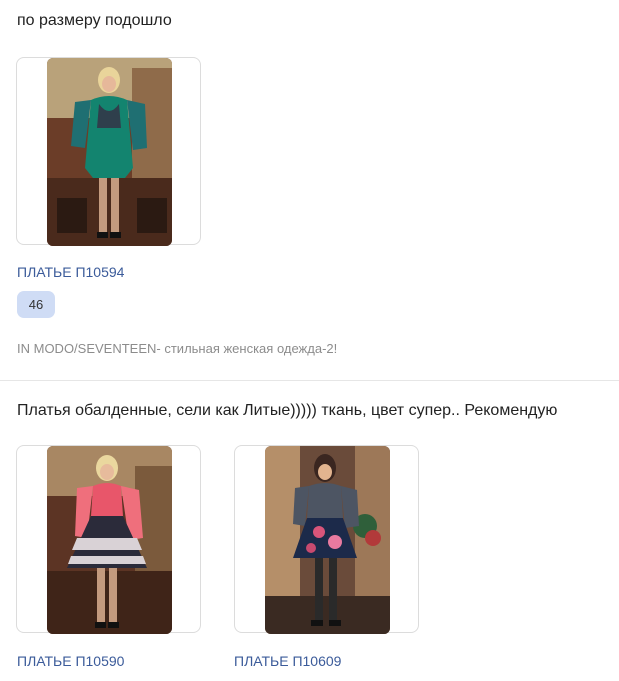 The height and width of the screenshot is (681, 619). I want to click on product-link: ПЛАТЬЕ П10594, so click(70, 272).